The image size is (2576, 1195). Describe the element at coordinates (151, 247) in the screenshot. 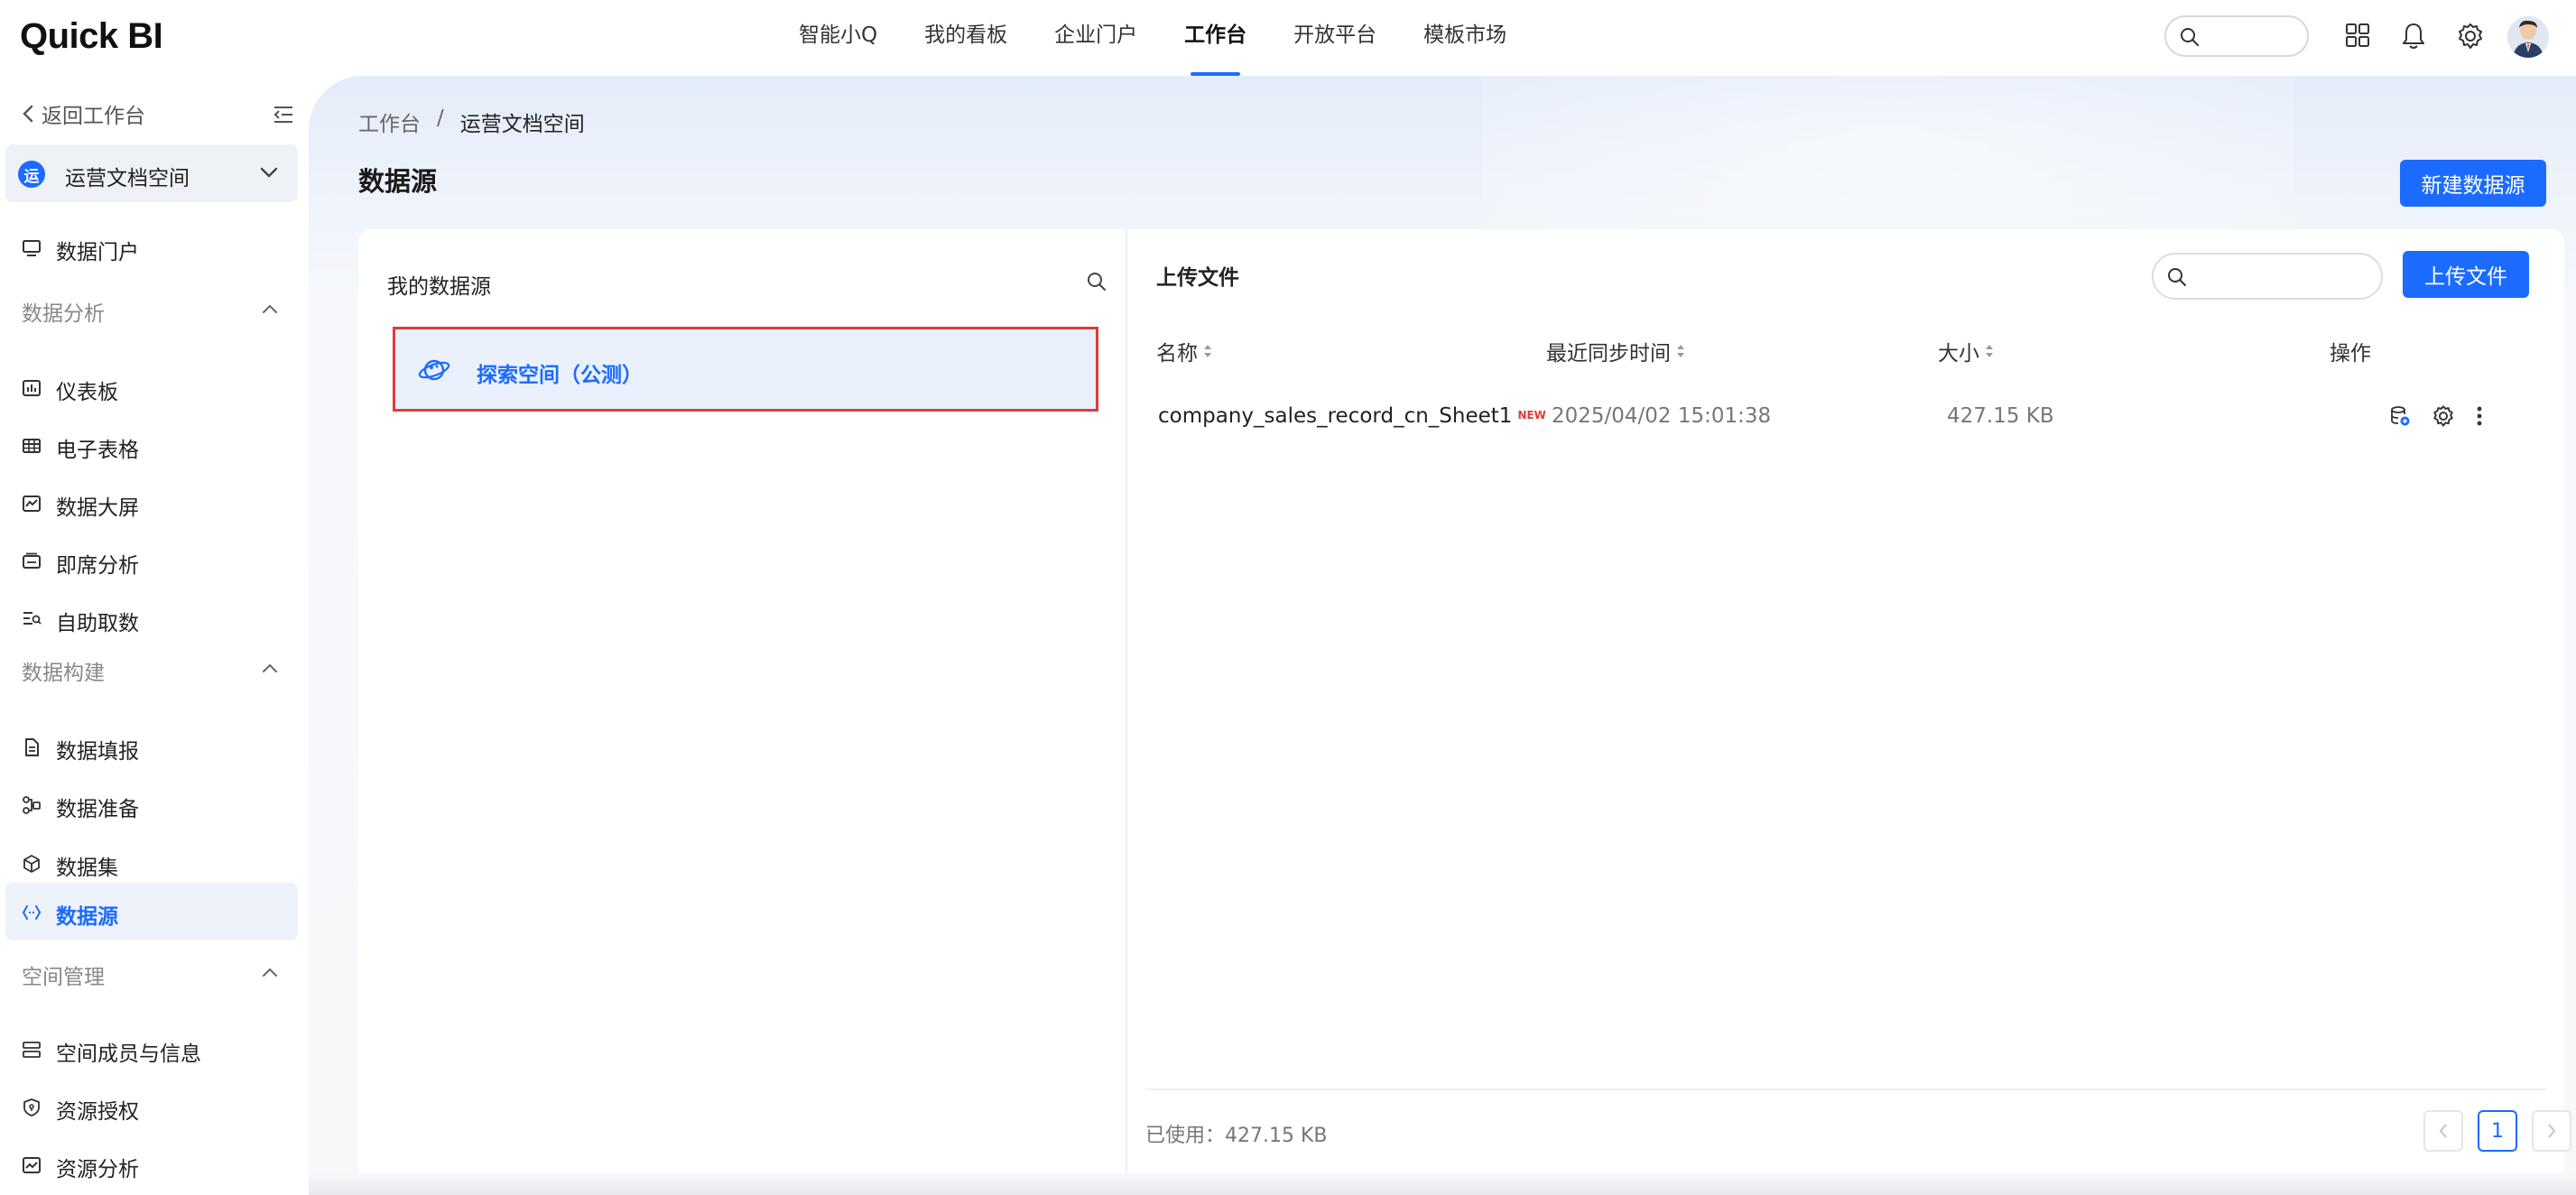

I see `sidebar-item-data-portal: 数据门户` at that location.